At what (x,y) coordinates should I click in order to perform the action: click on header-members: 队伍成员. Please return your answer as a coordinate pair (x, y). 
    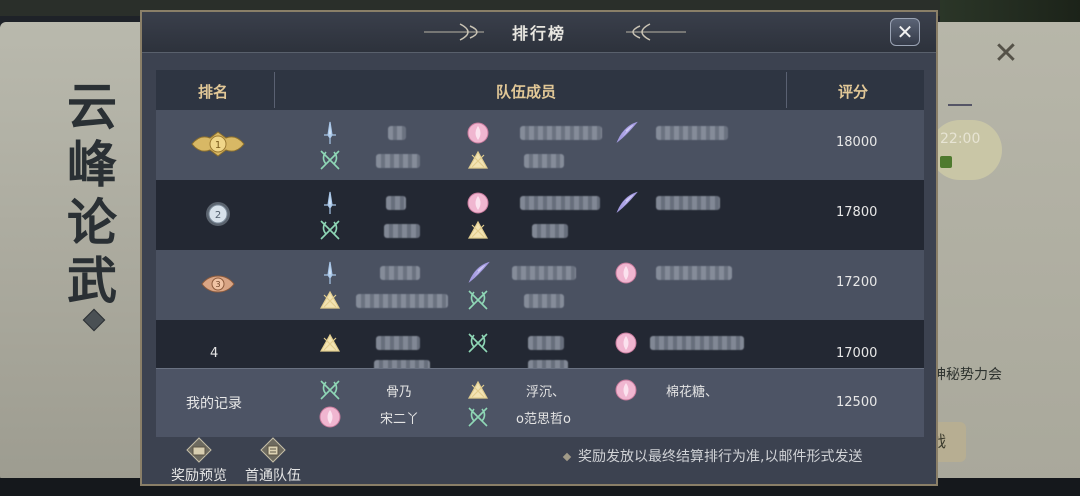
    Looking at the image, I should click on (526, 92).